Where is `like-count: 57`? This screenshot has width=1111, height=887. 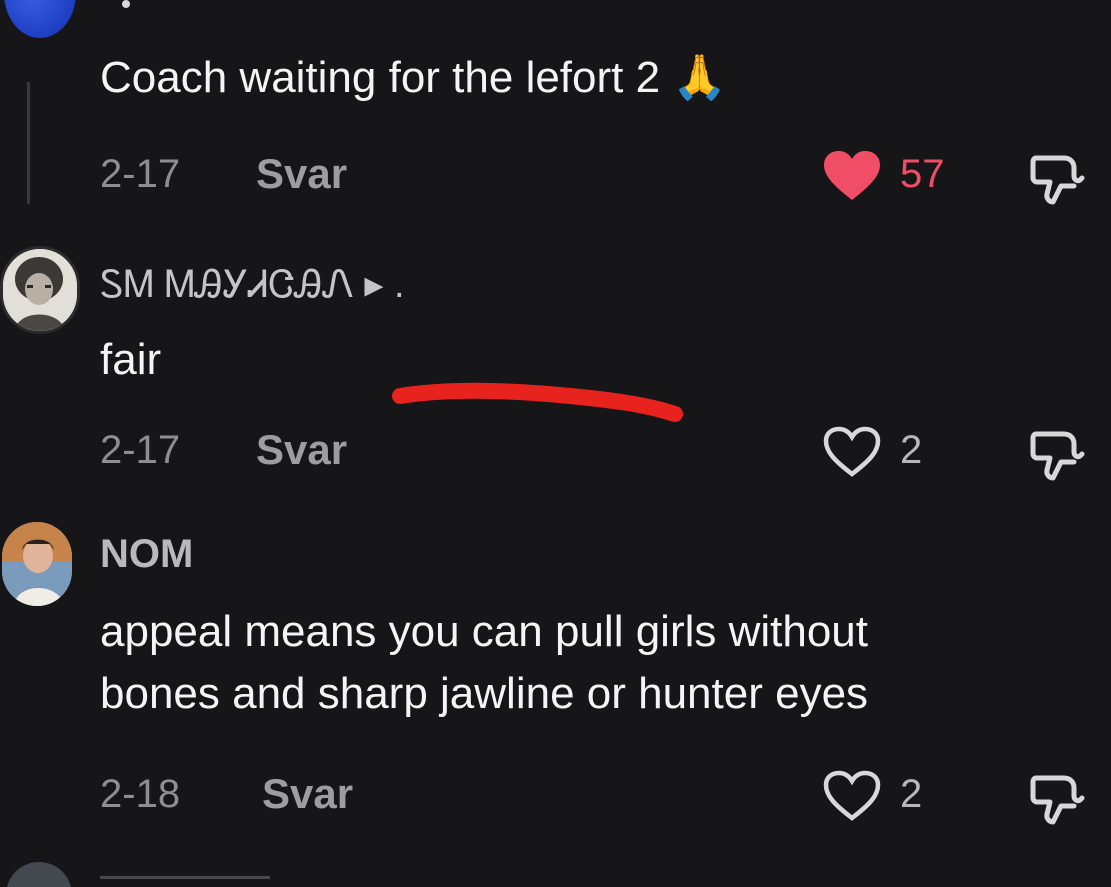
like-count: 57 is located at coordinates (922, 174).